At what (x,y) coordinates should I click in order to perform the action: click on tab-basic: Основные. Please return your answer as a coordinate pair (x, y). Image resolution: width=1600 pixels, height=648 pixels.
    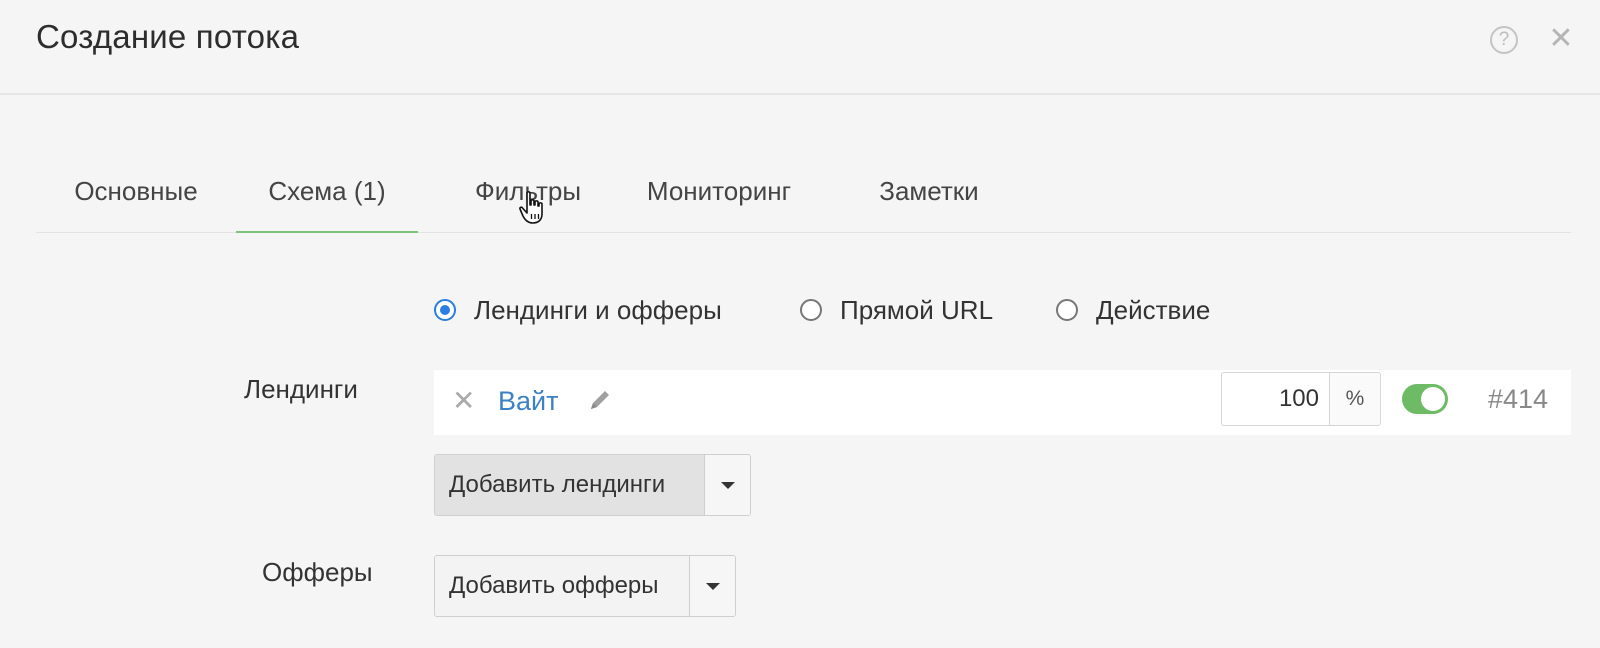
    Looking at the image, I should click on (136, 198).